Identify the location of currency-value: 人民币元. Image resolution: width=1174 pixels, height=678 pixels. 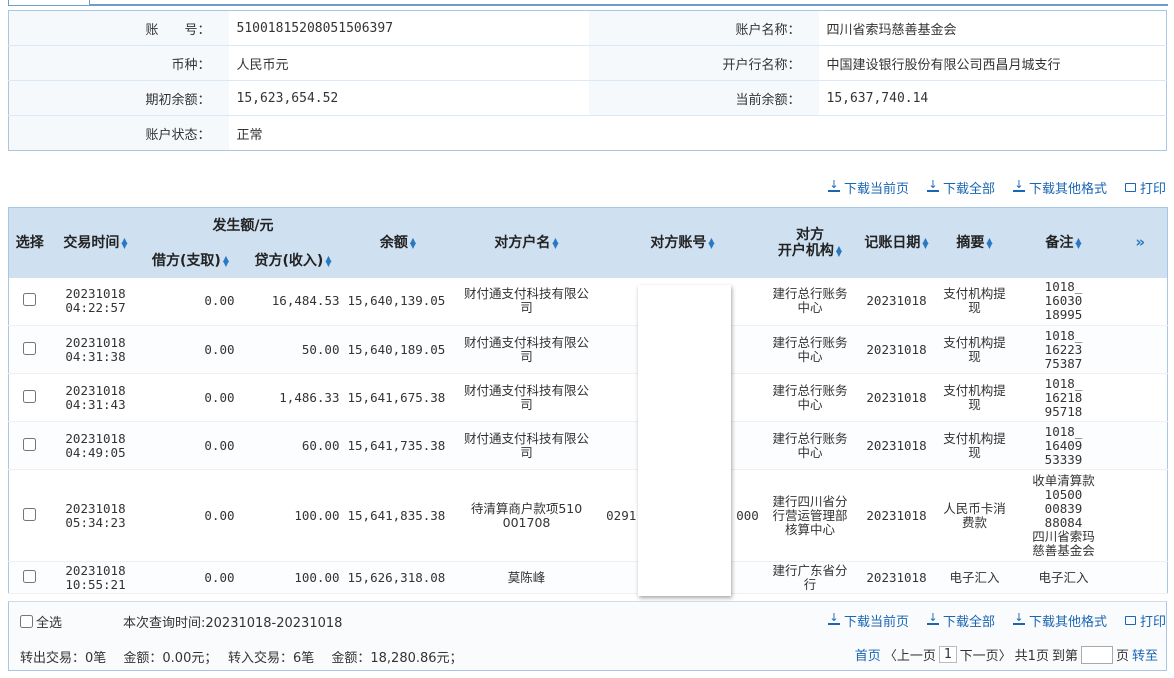
(408, 63).